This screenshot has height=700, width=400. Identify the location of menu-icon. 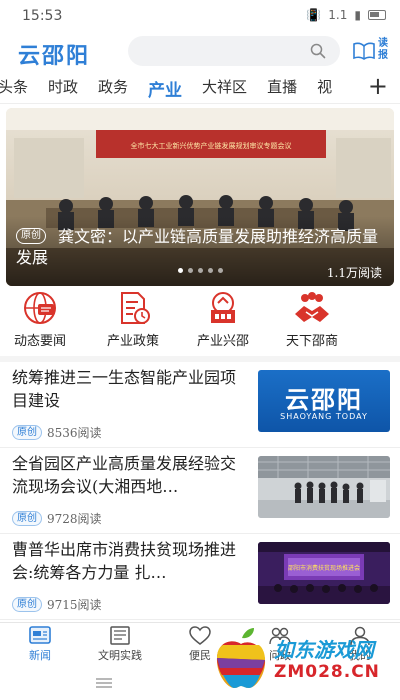
(104, 683).